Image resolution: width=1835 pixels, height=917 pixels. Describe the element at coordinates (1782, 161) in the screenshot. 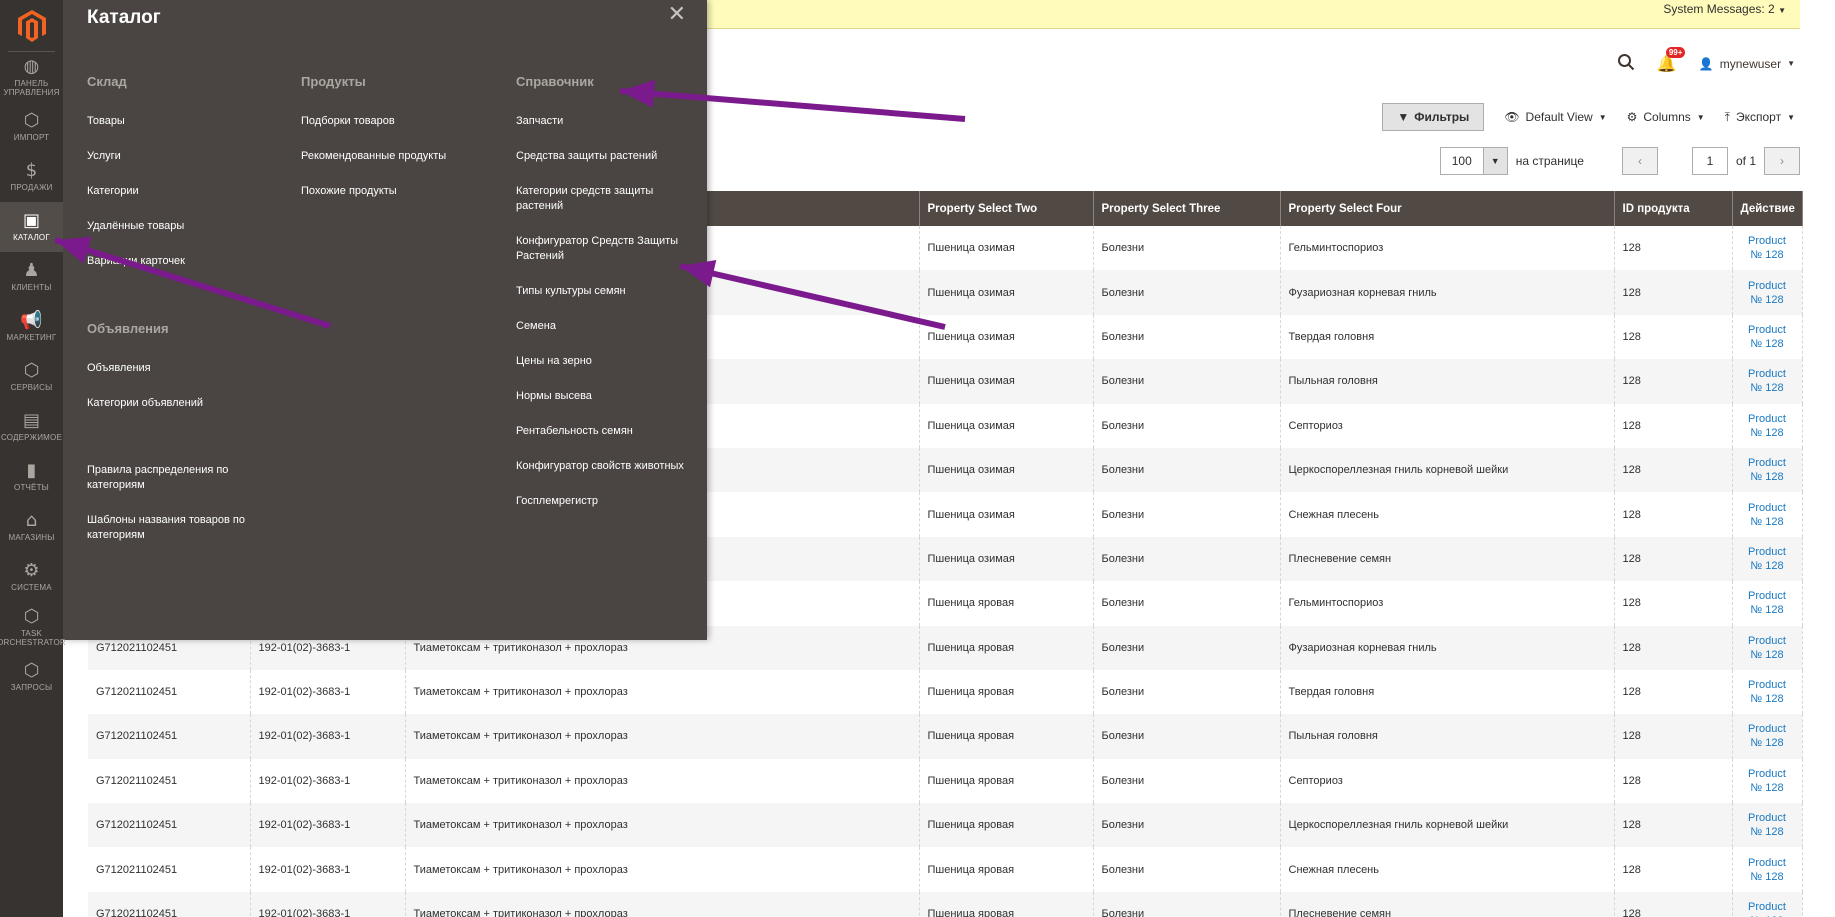

I see `next-page-button: ›` at that location.